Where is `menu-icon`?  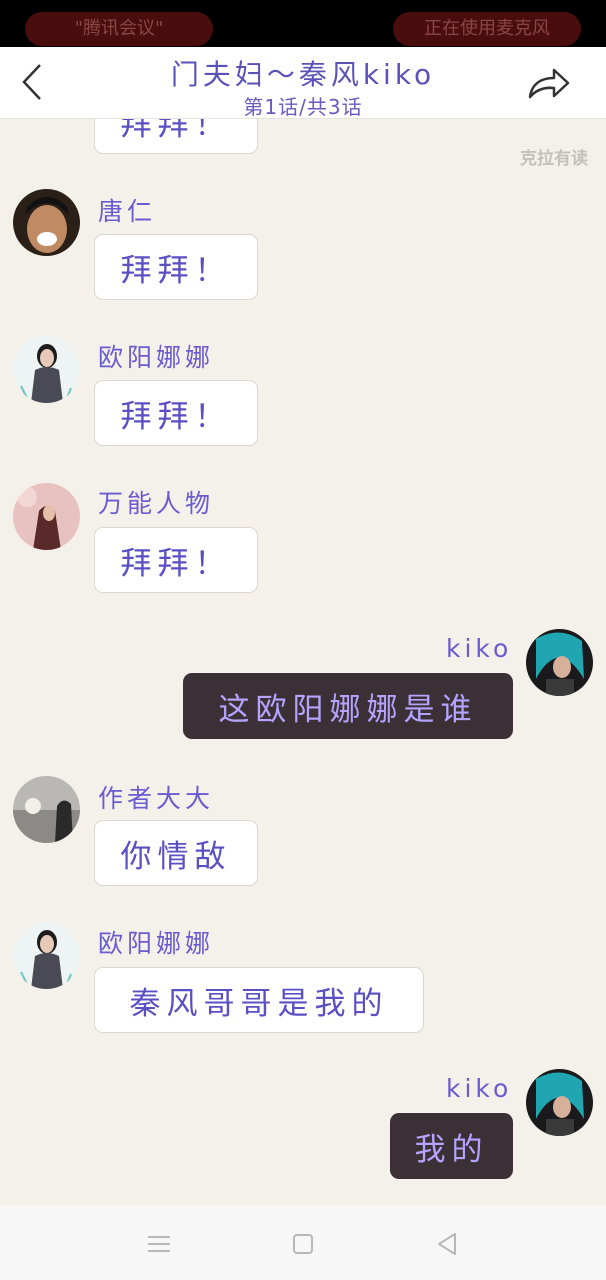
menu-icon is located at coordinates (159, 1244).